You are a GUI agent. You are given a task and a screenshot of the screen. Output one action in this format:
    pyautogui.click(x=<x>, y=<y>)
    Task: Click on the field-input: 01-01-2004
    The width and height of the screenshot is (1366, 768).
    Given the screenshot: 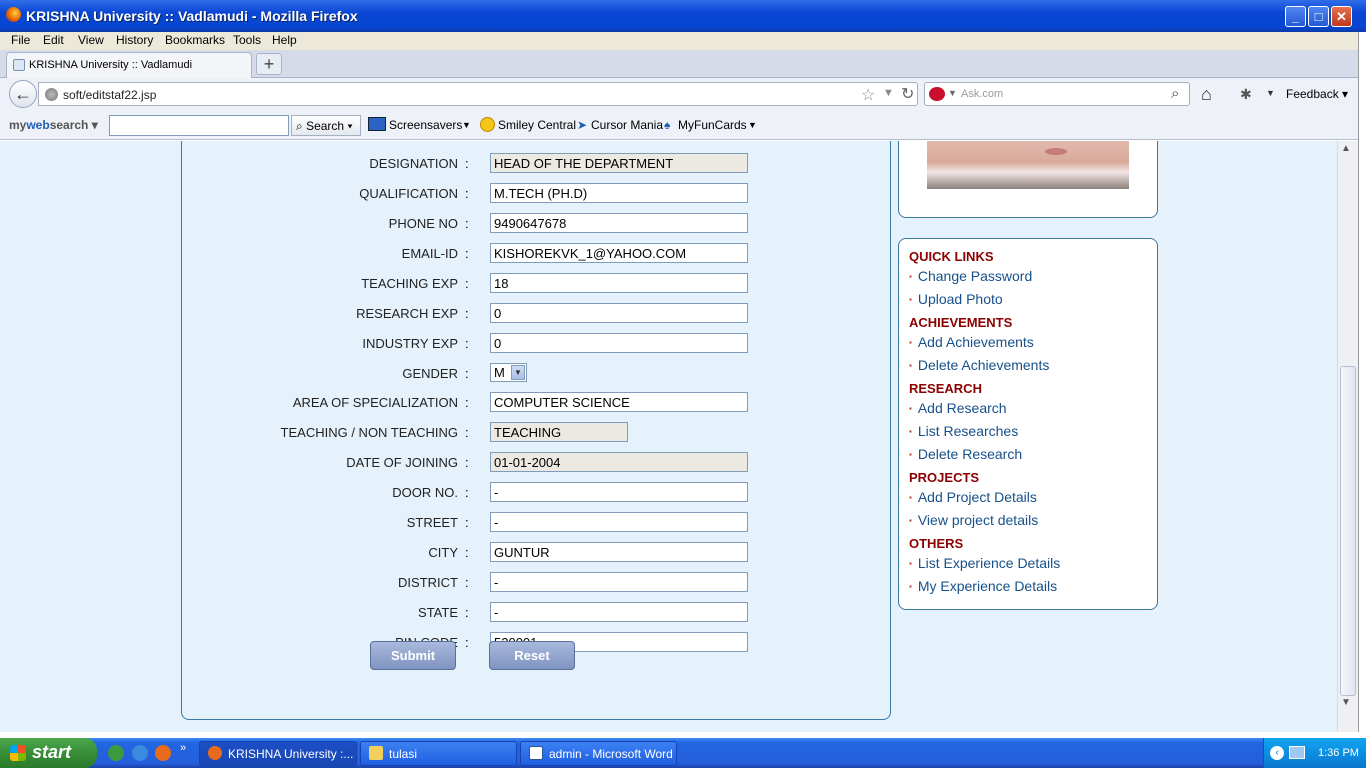 What is the action you would take?
    pyautogui.click(x=619, y=462)
    